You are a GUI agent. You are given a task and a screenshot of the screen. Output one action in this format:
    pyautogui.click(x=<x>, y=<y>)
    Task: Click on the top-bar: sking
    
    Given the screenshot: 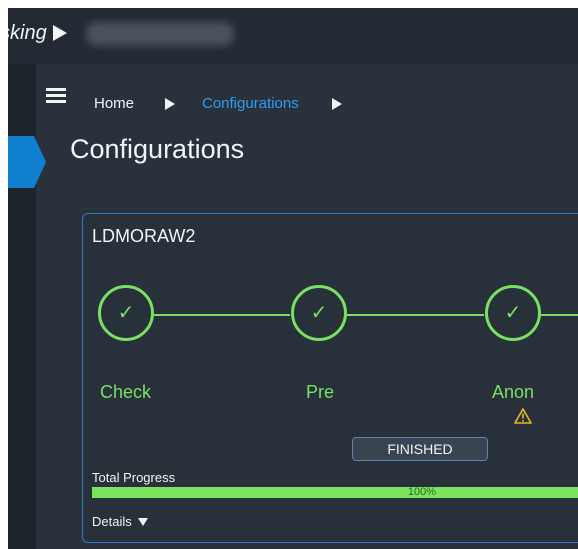 What is the action you would take?
    pyautogui.click(x=293, y=36)
    